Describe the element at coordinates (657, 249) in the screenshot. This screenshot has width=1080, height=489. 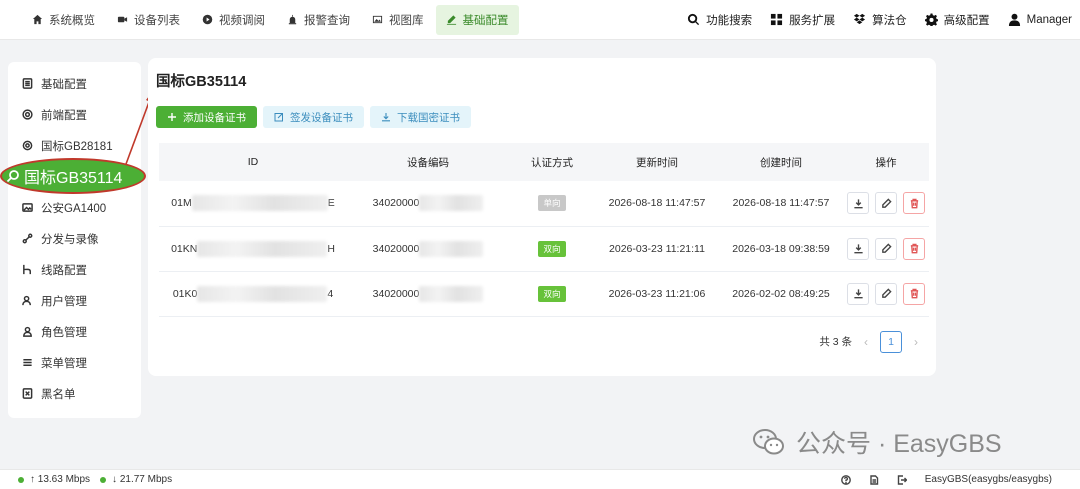
I see `cell-updated: 2026-03-23 11:21:11` at that location.